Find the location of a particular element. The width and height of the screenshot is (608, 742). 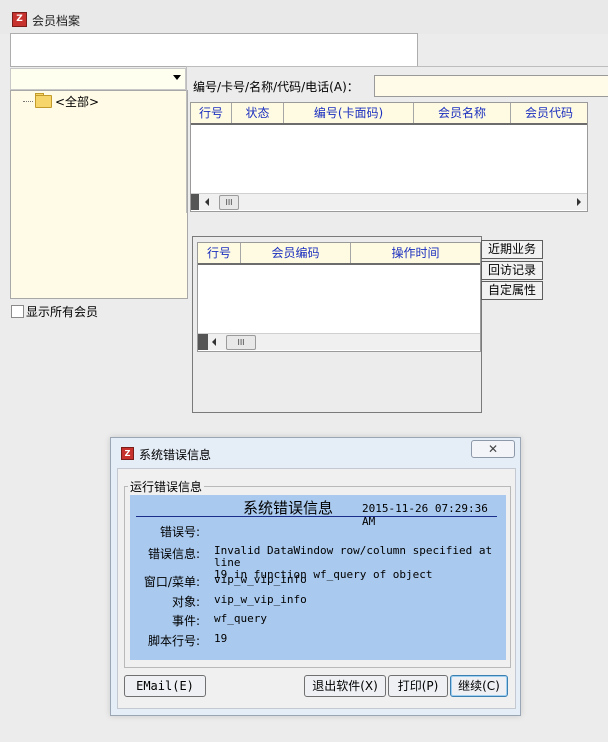

column-header: 会员代码 is located at coordinates (549, 113).